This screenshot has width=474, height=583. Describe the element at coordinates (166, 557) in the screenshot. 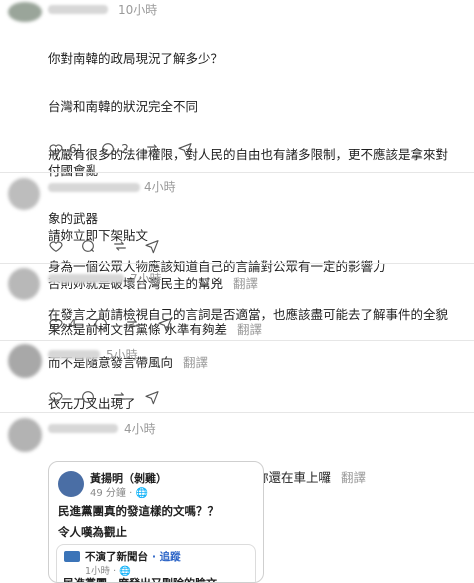

I see `follow-link: · 追蹤` at that location.